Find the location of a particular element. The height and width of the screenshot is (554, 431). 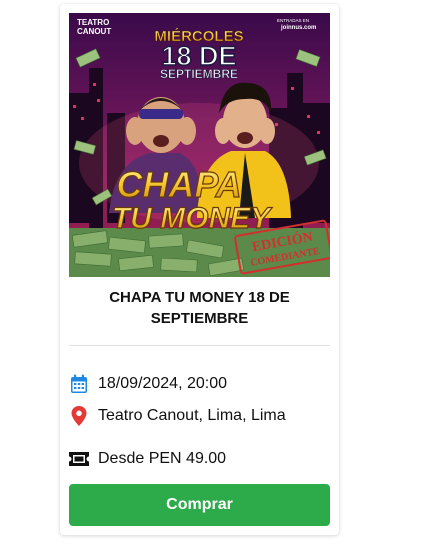

poster-logo-line1: TEATRO is located at coordinates (93, 22).